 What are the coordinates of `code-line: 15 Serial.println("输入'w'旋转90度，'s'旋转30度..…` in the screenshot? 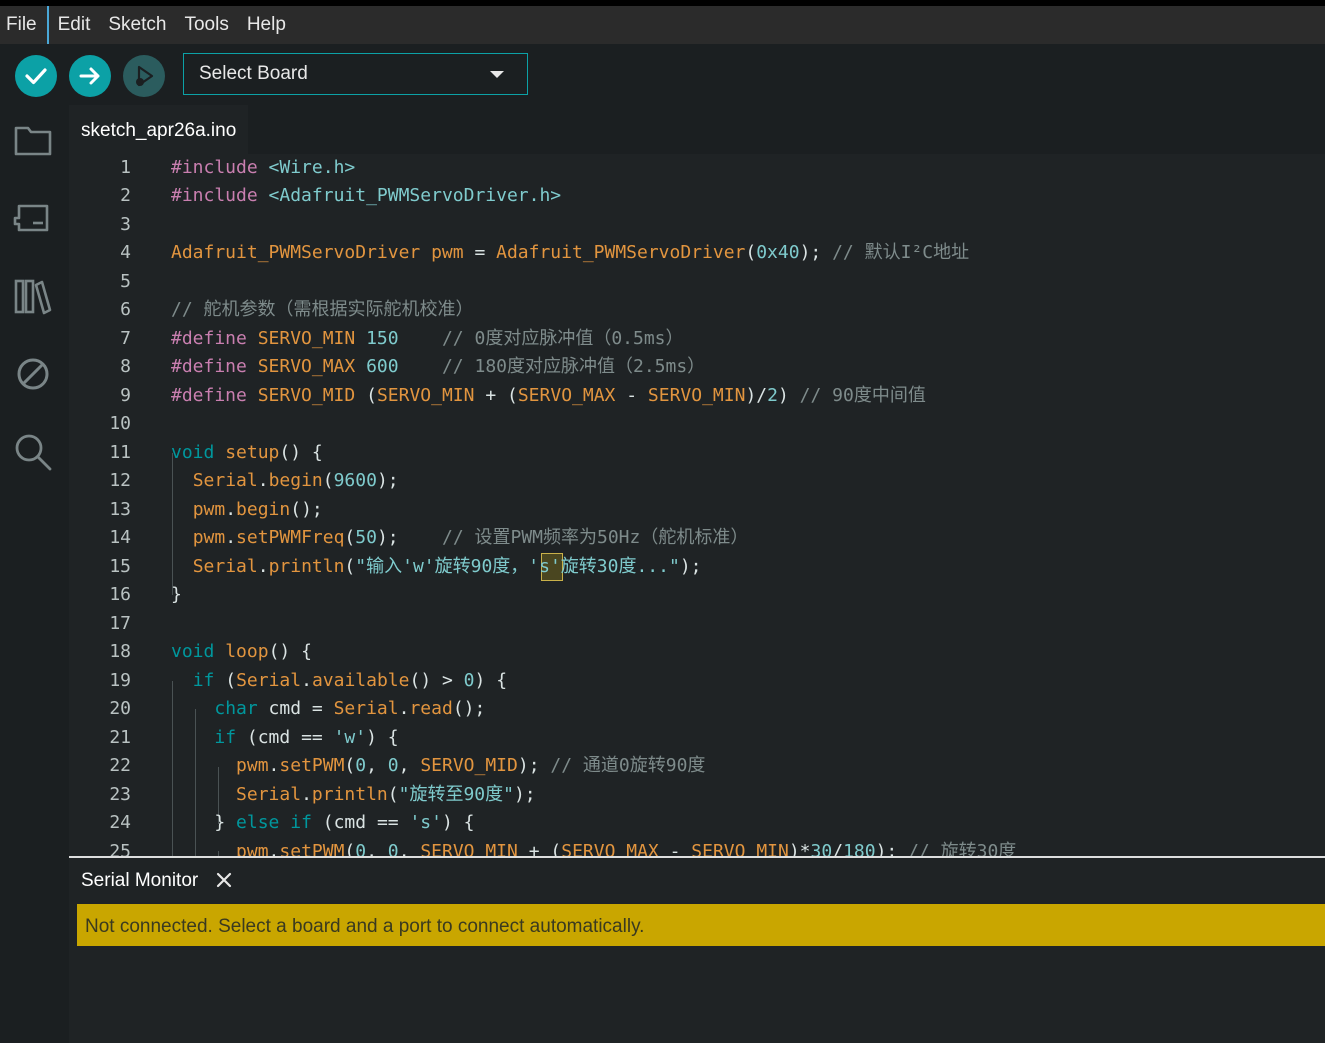 It's located at (697, 567).